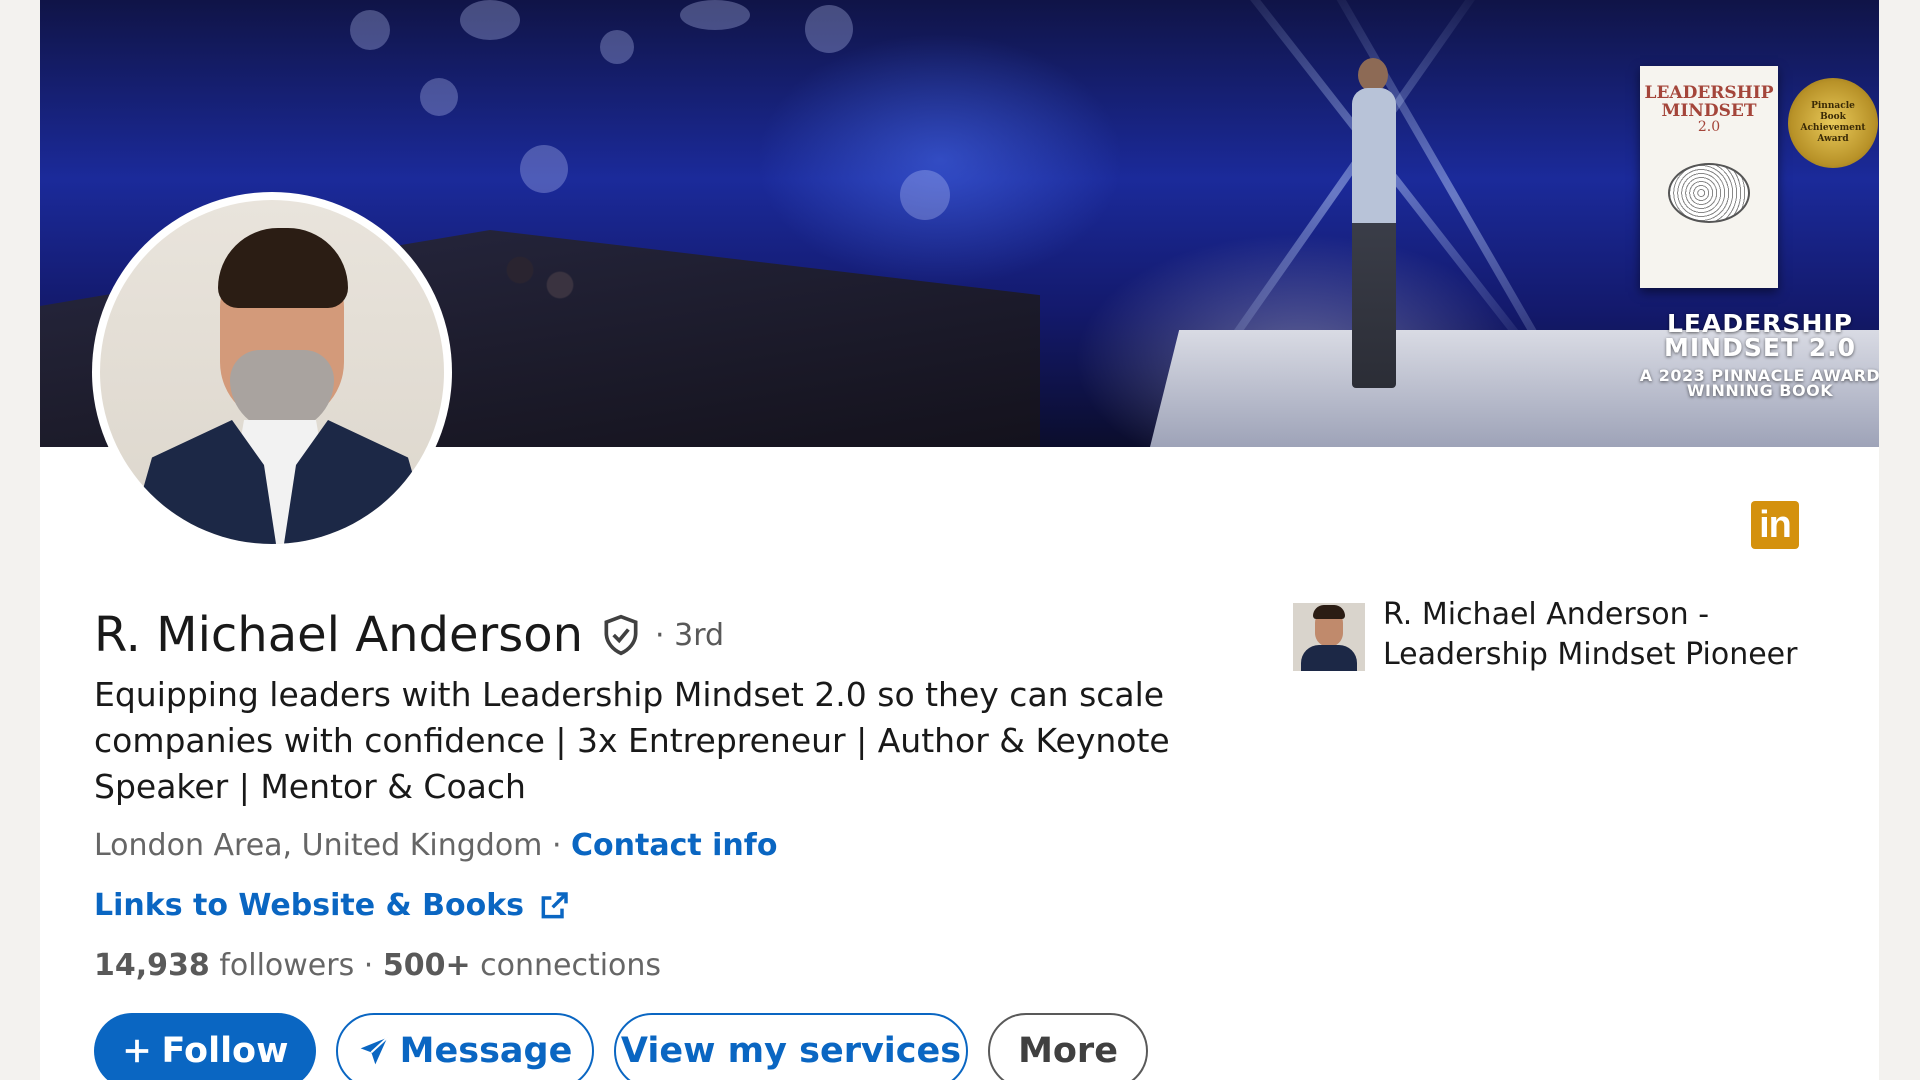  I want to click on follow-button: Follow, so click(205, 1046).